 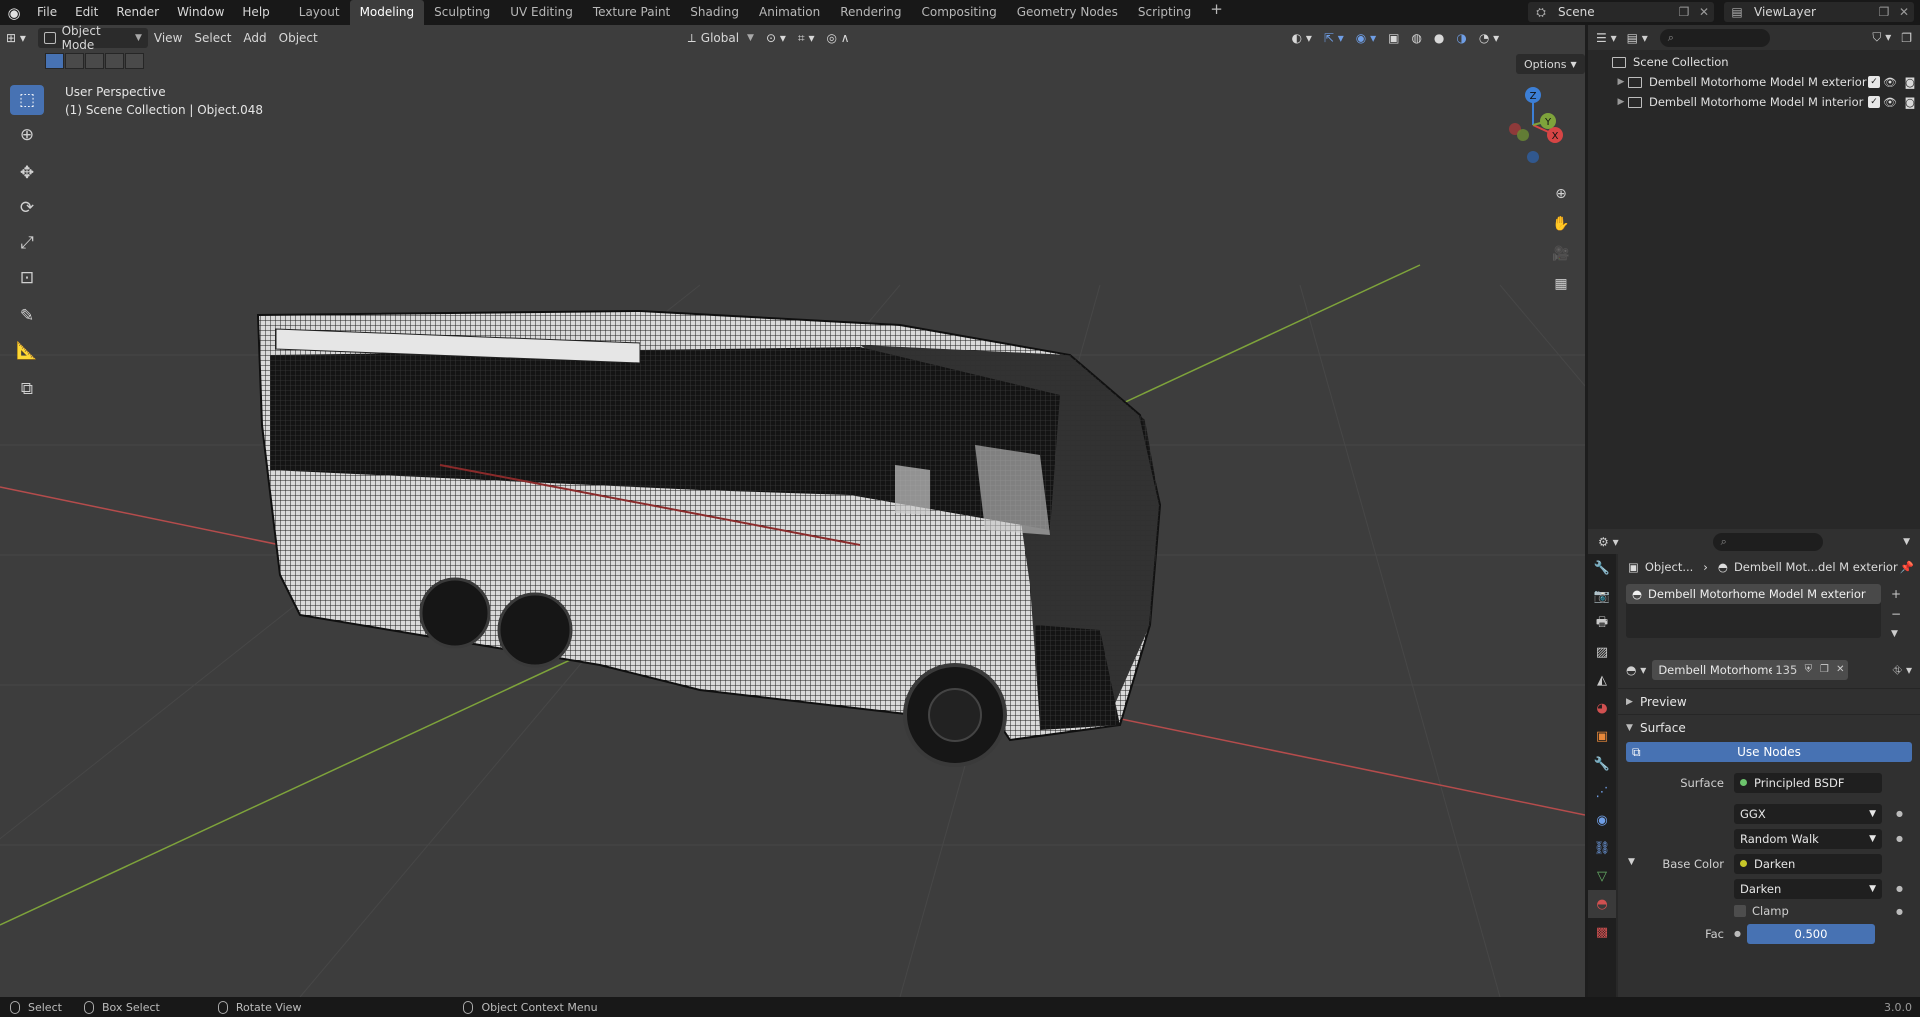 What do you see at coordinates (1164, 12) in the screenshot?
I see `tab-scripting: Scripting` at bounding box center [1164, 12].